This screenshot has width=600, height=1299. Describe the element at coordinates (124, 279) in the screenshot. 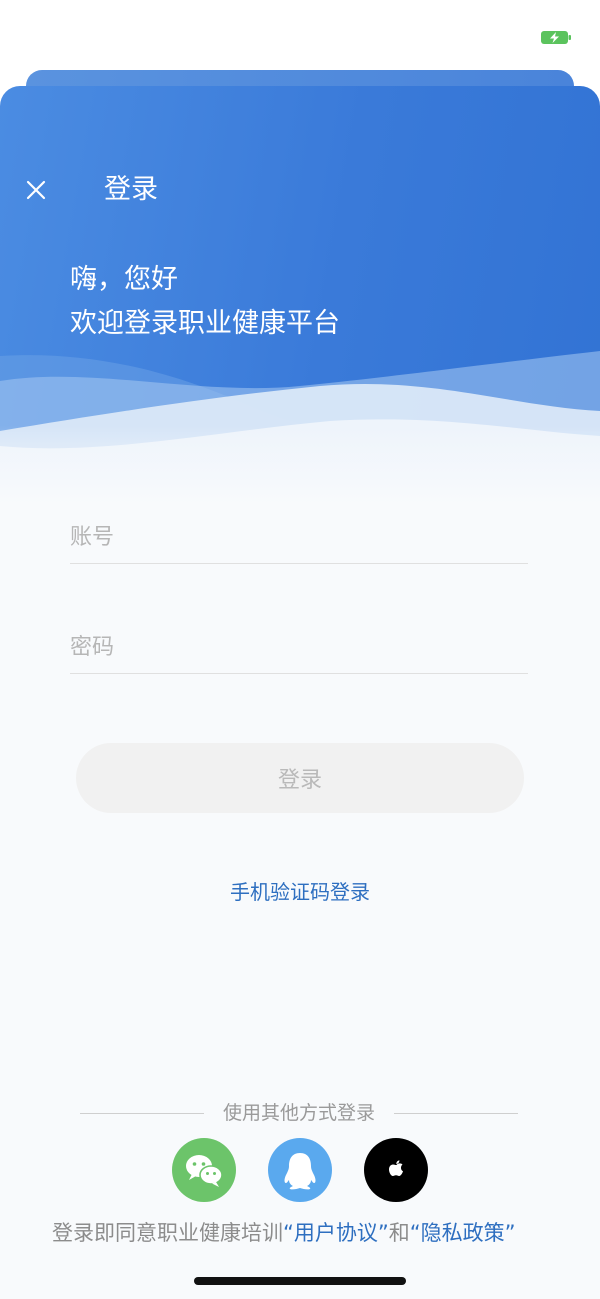

I see `greeting-line-1: 嗨，您好` at that location.